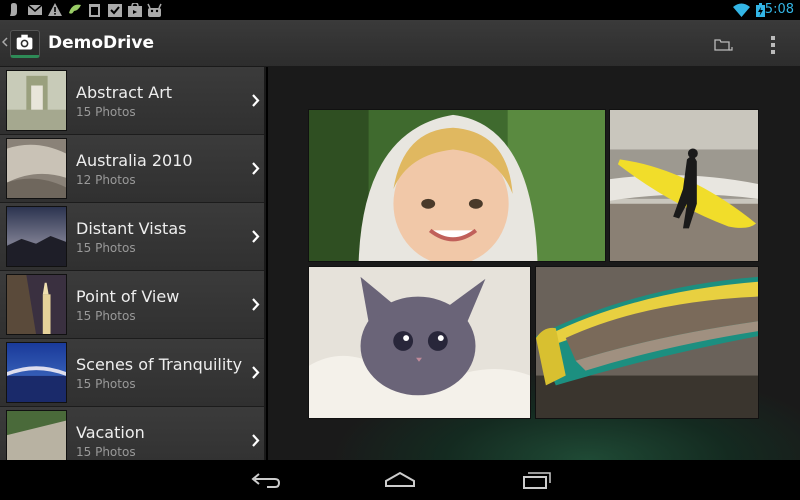  What do you see at coordinates (55, 9) in the screenshot?
I see `warning-icon` at bounding box center [55, 9].